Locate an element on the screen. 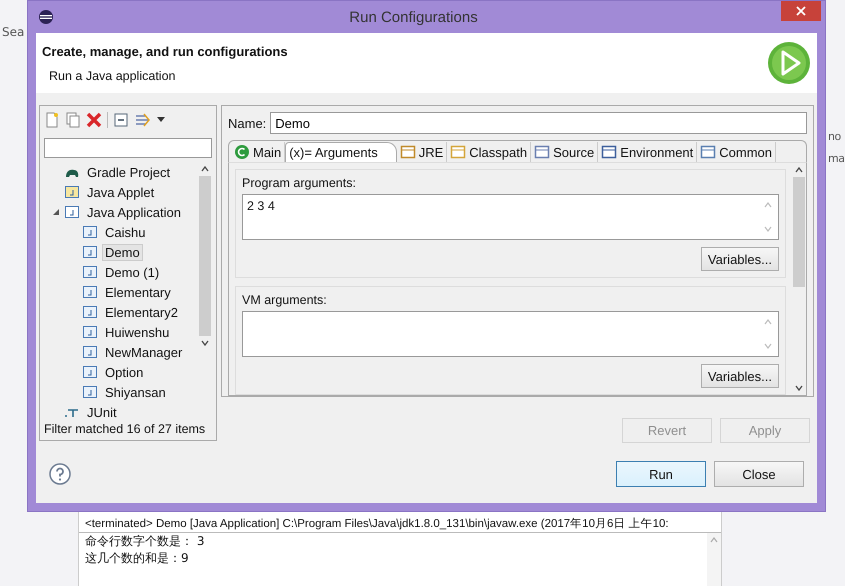  tree-item: Java Applet is located at coordinates (121, 192).